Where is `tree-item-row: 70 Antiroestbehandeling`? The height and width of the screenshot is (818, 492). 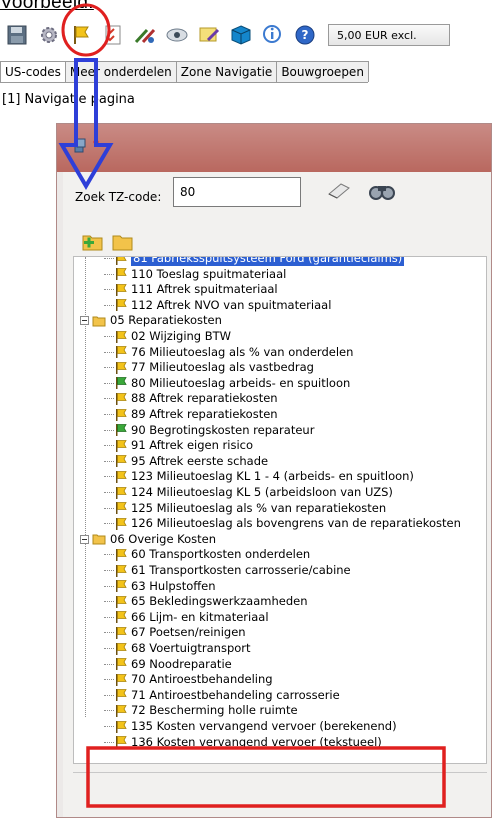
tree-item-row: 70 Antiroestbehandeling is located at coordinates (188, 679).